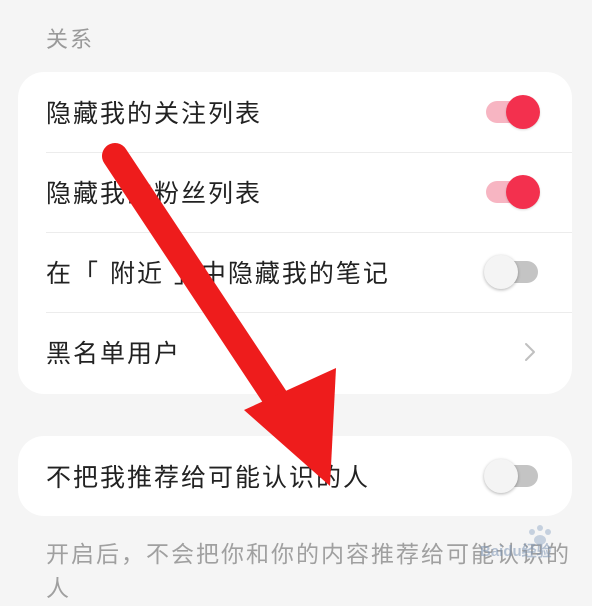  Describe the element at coordinates (295, 352) in the screenshot. I see `setting-row-blacklist: 黑名单用户` at that location.